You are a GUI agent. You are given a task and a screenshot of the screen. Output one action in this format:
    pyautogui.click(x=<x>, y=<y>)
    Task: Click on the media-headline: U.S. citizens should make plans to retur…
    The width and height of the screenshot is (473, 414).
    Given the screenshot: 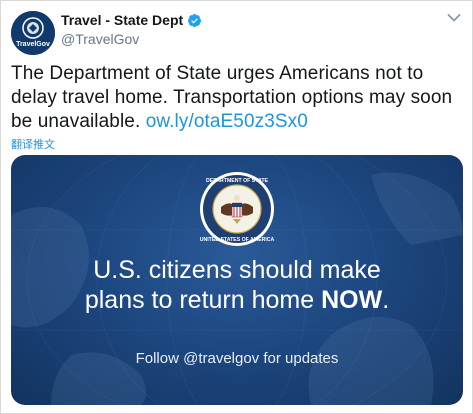 What is the action you would take?
    pyautogui.click(x=237, y=285)
    